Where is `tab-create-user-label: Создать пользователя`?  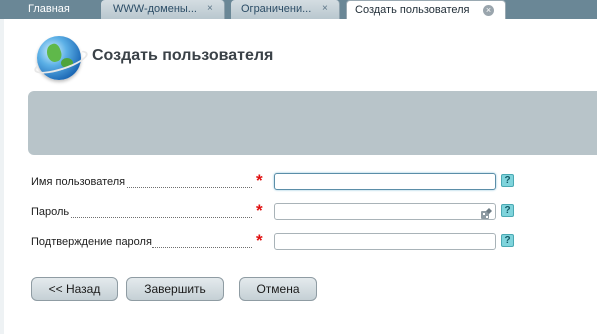
tab-create-user-label: Создать пользователя is located at coordinates (412, 10).